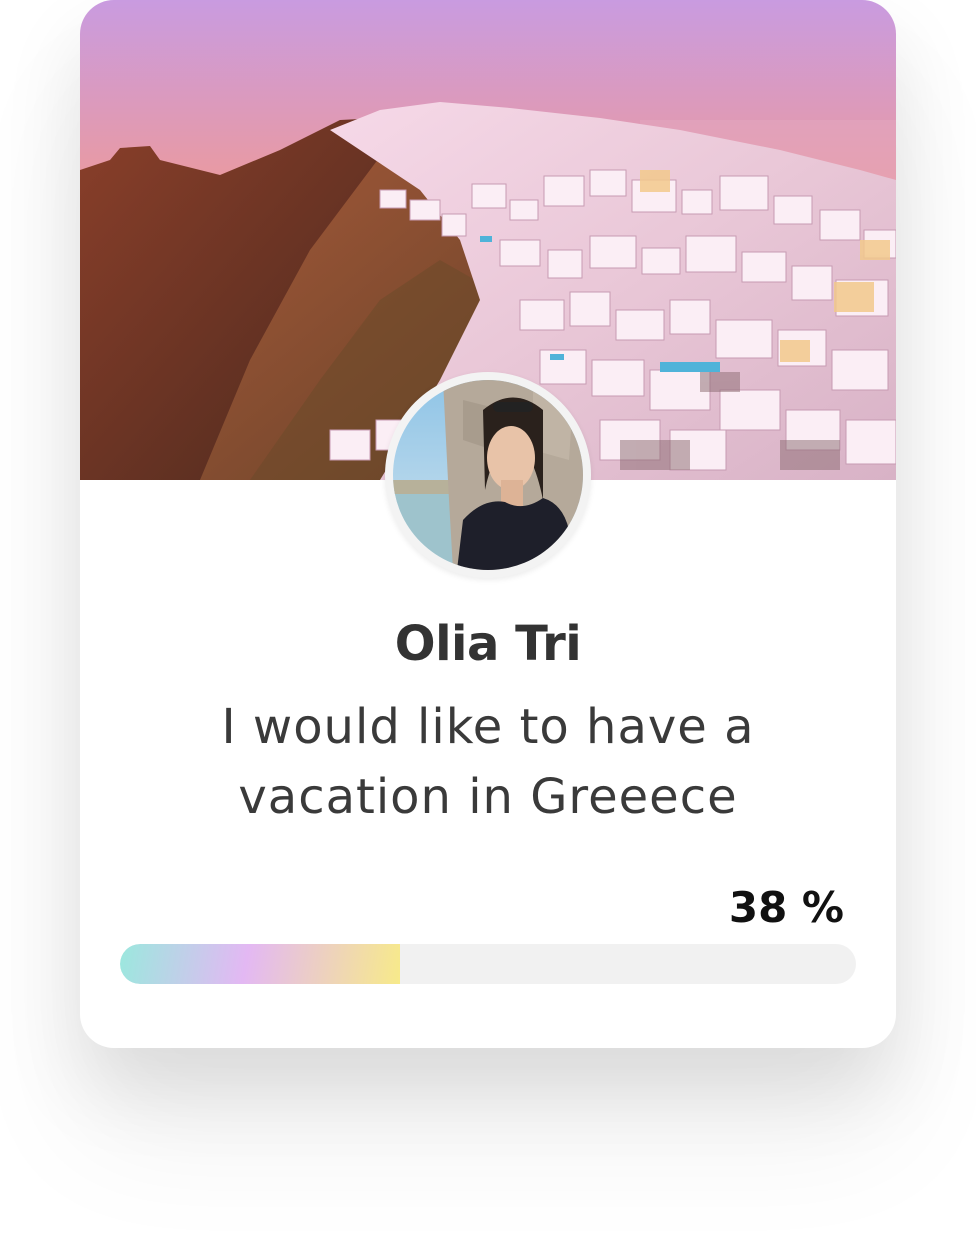 The image size is (976, 1260). What do you see at coordinates (786, 907) in the screenshot?
I see `progress-percent: 38 %` at bounding box center [786, 907].